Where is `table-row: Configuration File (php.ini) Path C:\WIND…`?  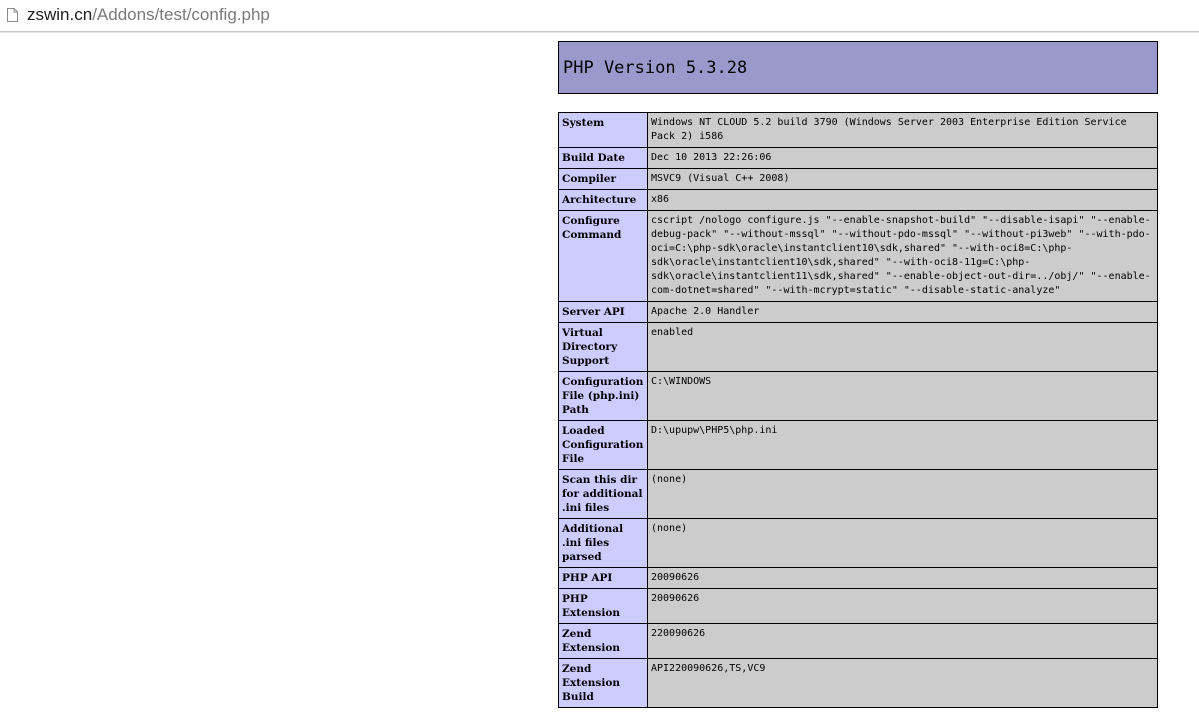 table-row: Configuration File (php.ini) Path C:\WIND… is located at coordinates (858, 396).